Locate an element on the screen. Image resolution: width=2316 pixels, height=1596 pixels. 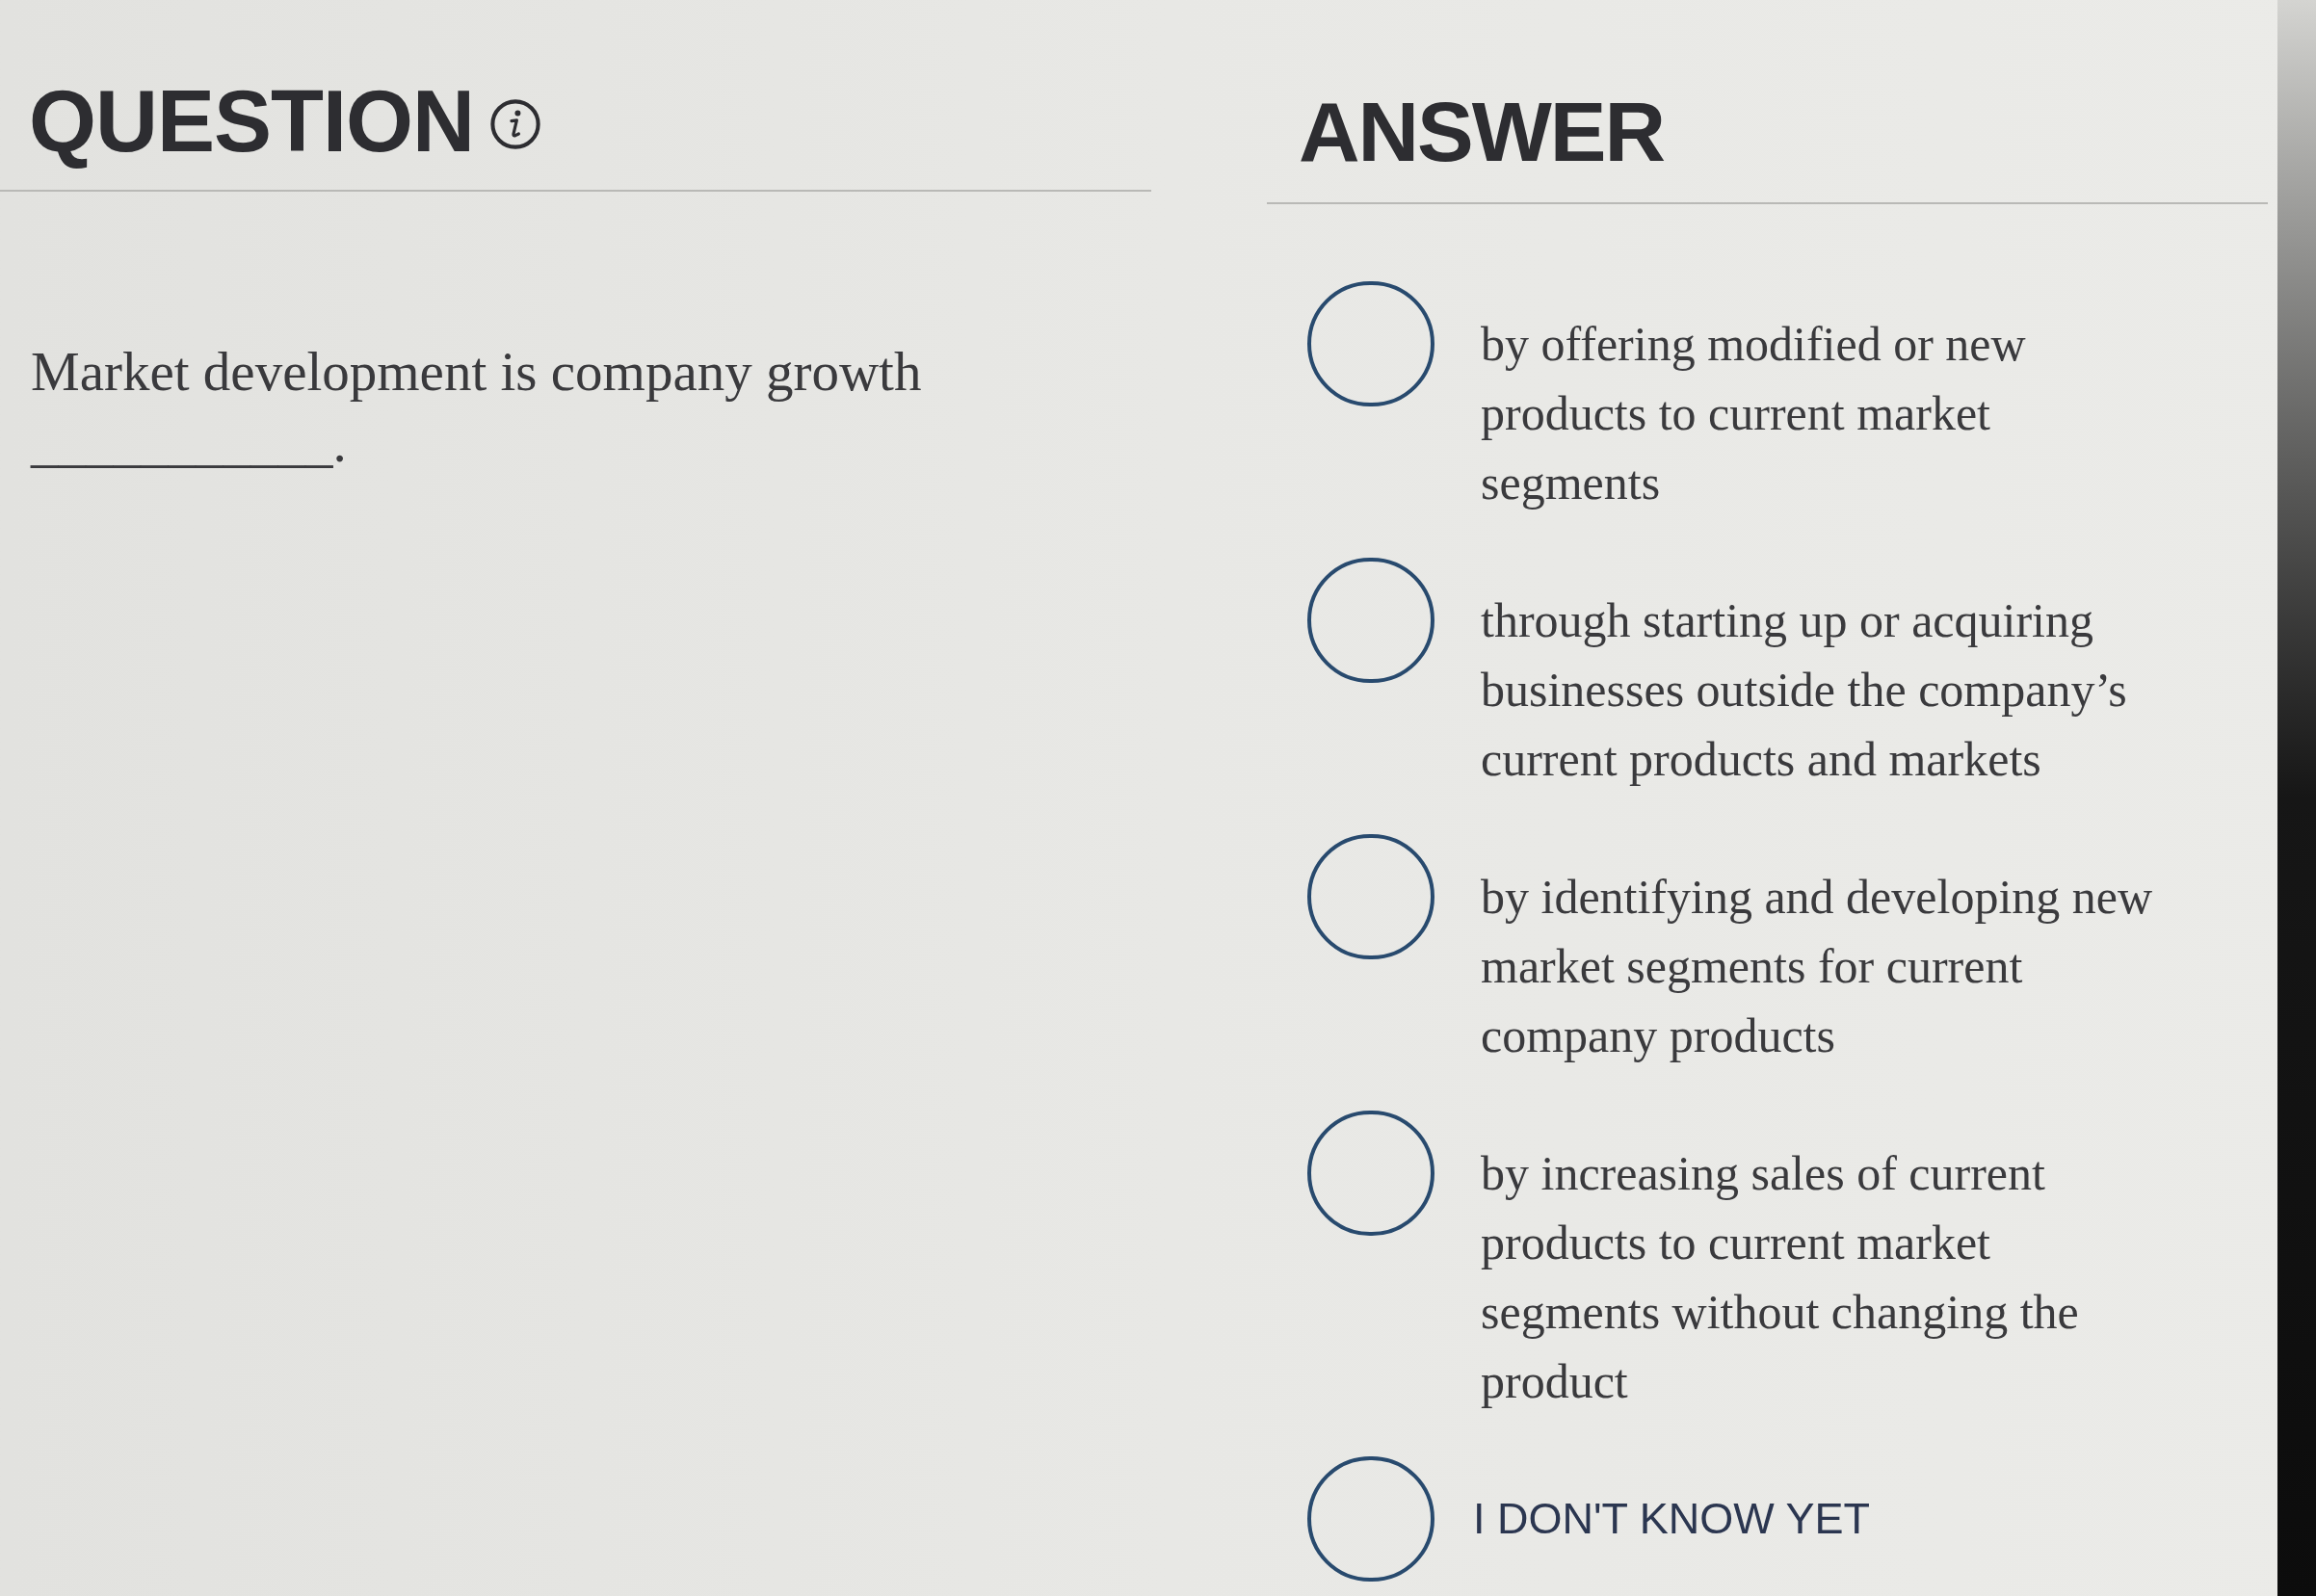
info-icon is located at coordinates (515, 124).